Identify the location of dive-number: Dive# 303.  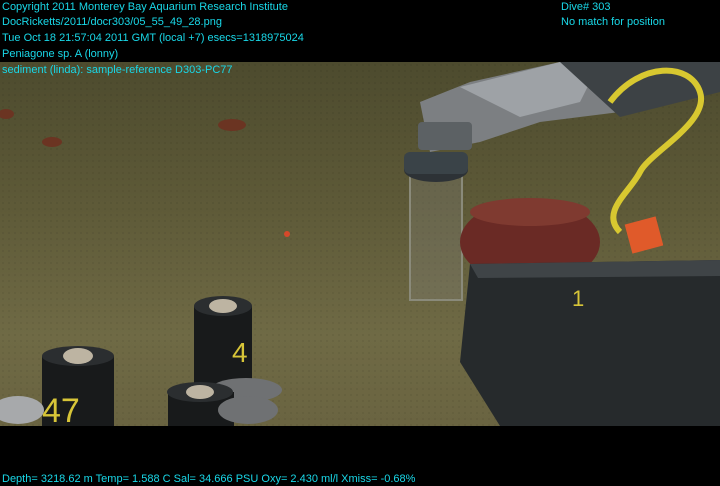
(586, 7).